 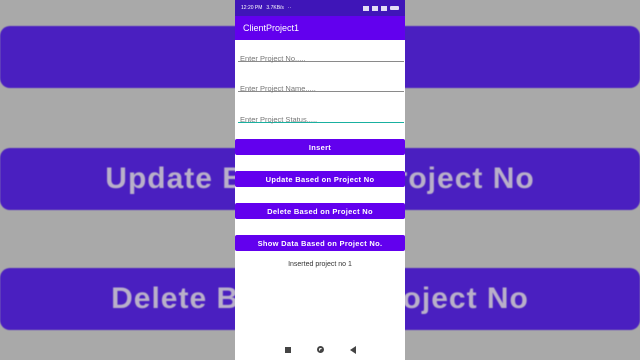 I want to click on insert-button: Insert, so click(x=320, y=147).